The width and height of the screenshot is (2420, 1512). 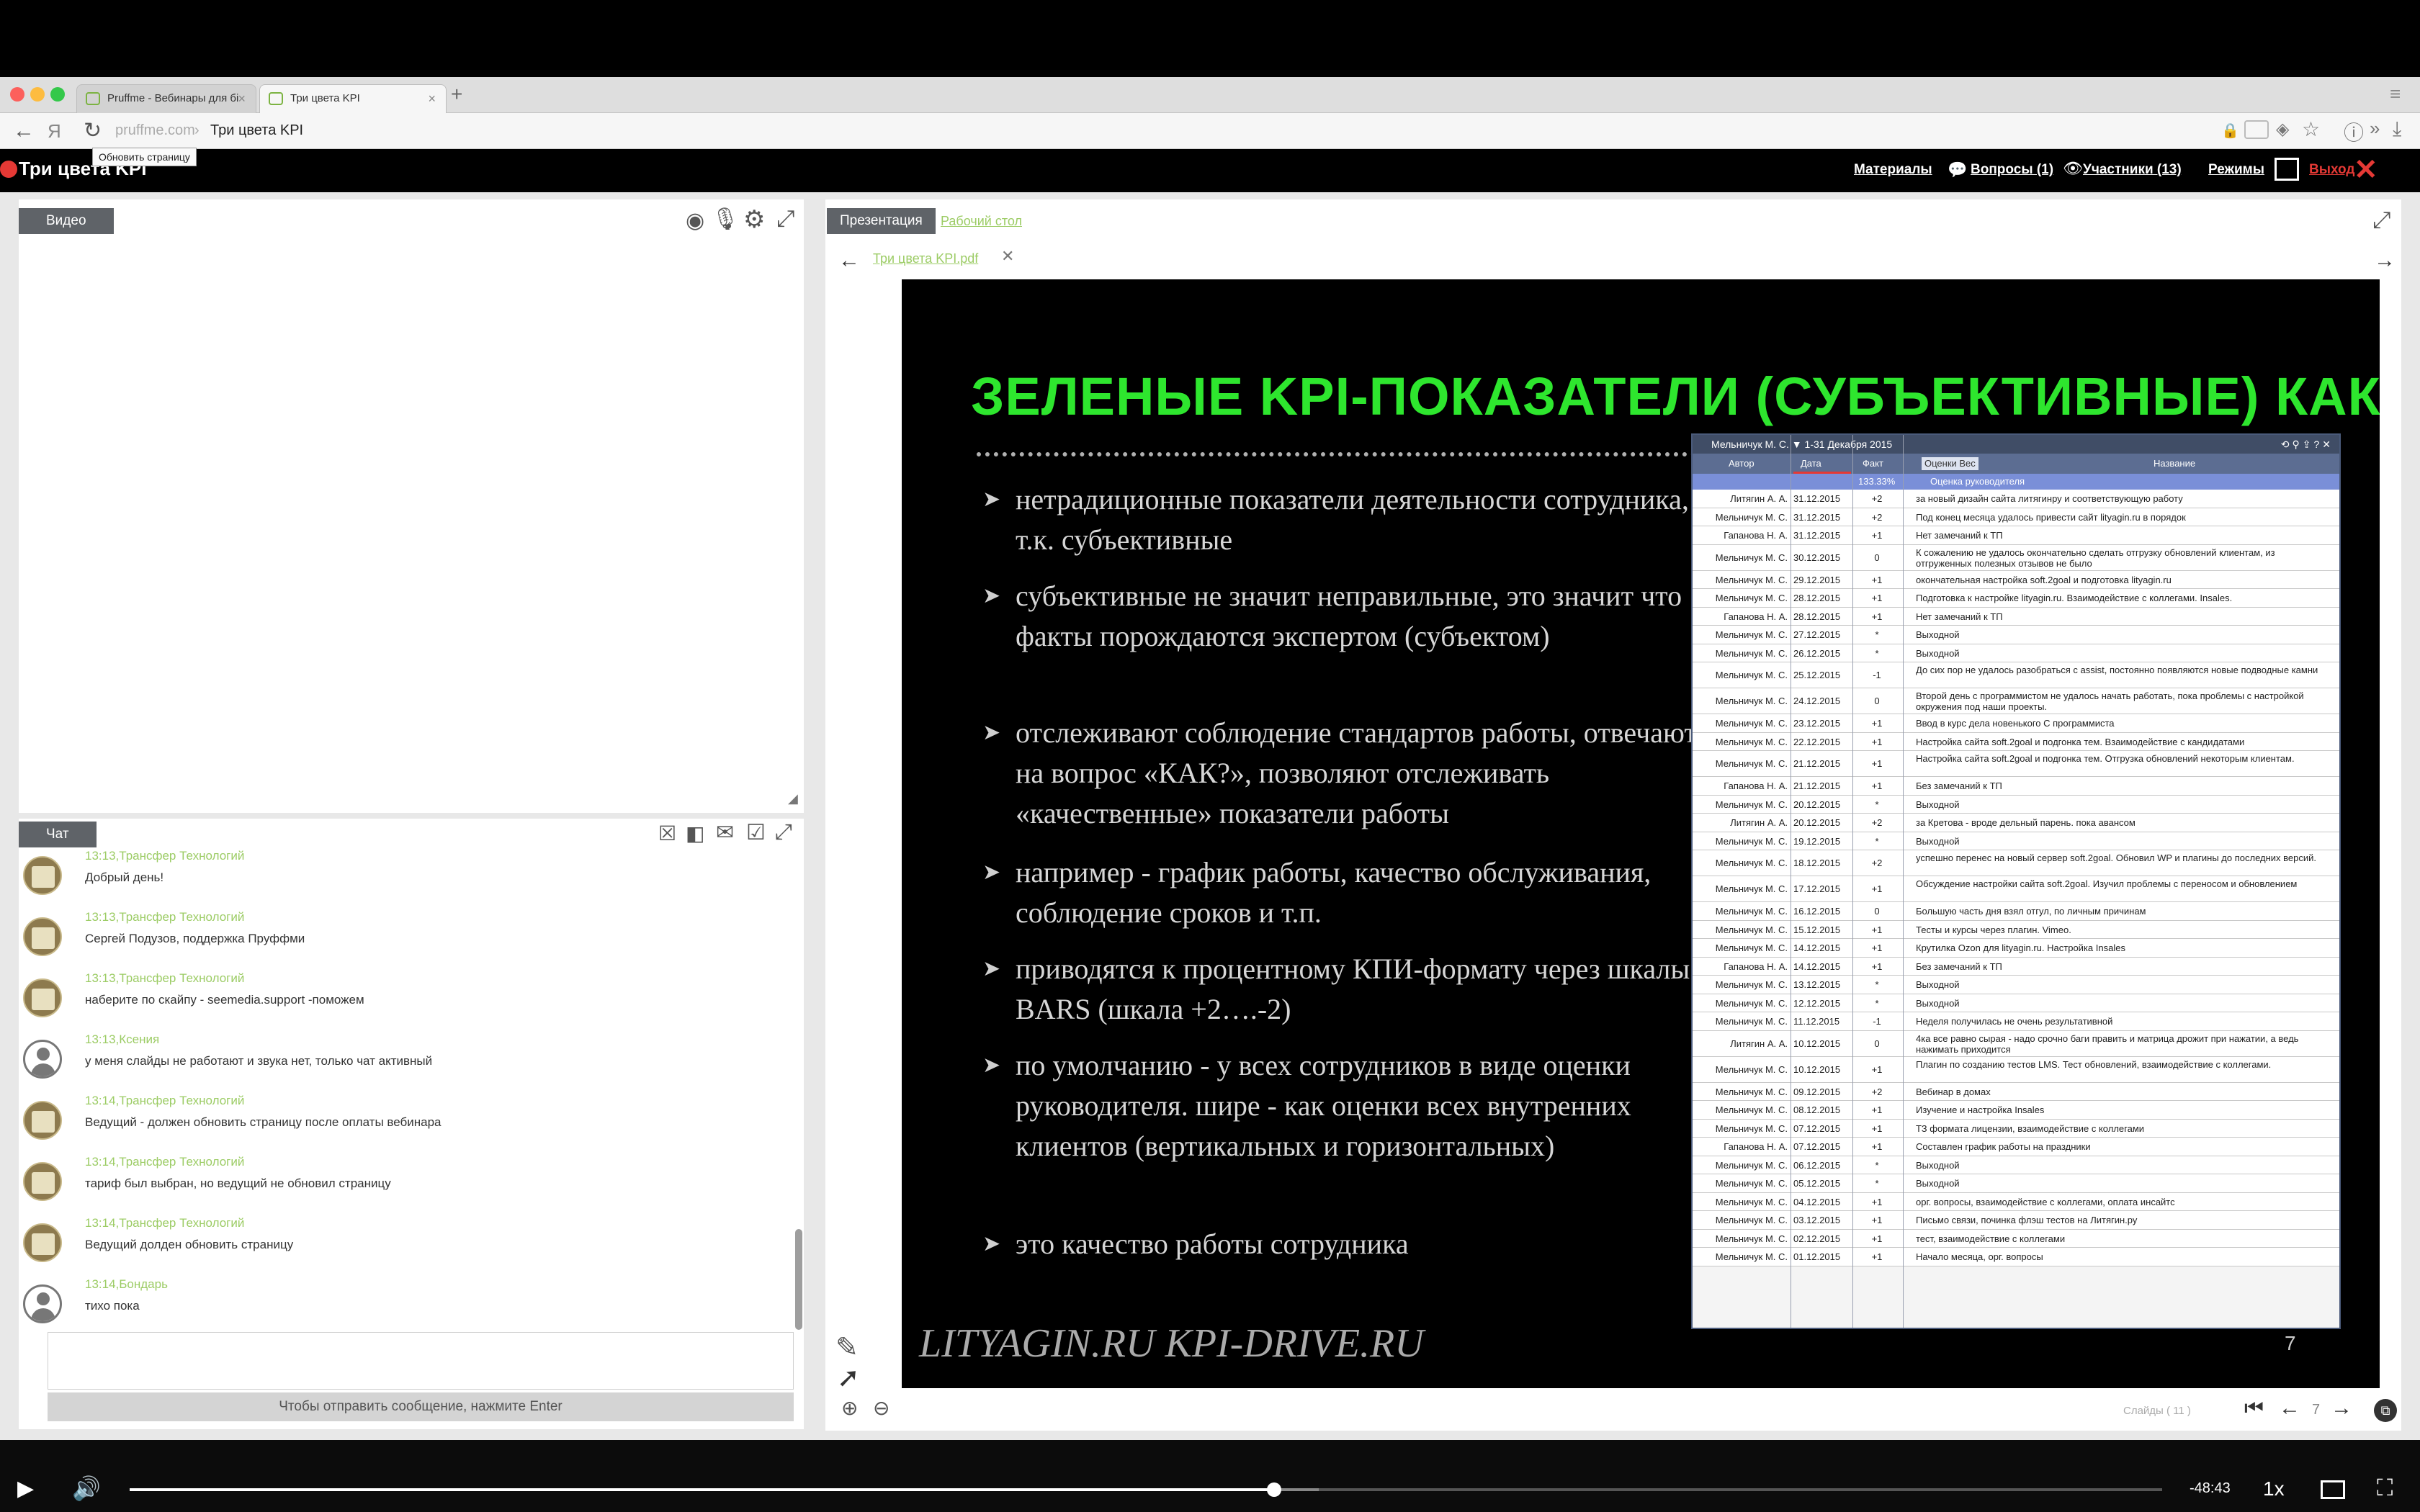 I want to click on kpi-fact: +1, so click(x=1877, y=929).